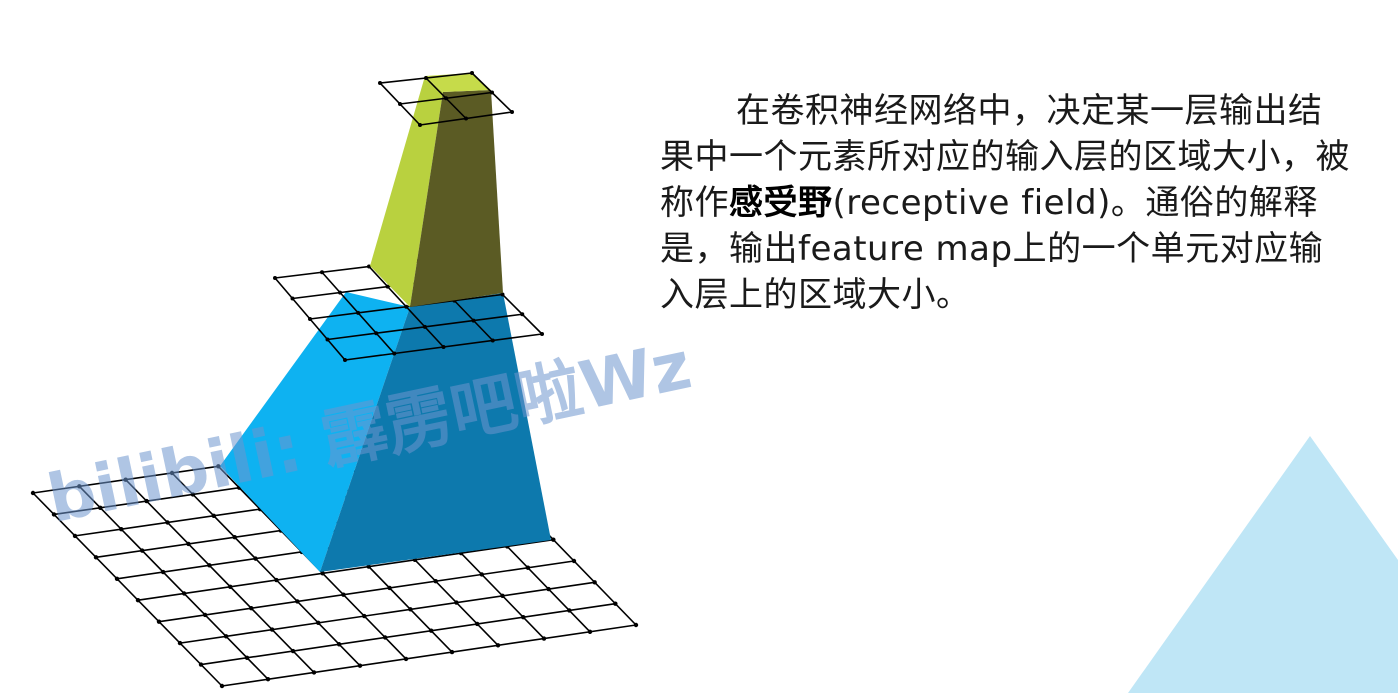 The image size is (1398, 693). What do you see at coordinates (436, 190) in the screenshot?
I see `green-frustum` at bounding box center [436, 190].